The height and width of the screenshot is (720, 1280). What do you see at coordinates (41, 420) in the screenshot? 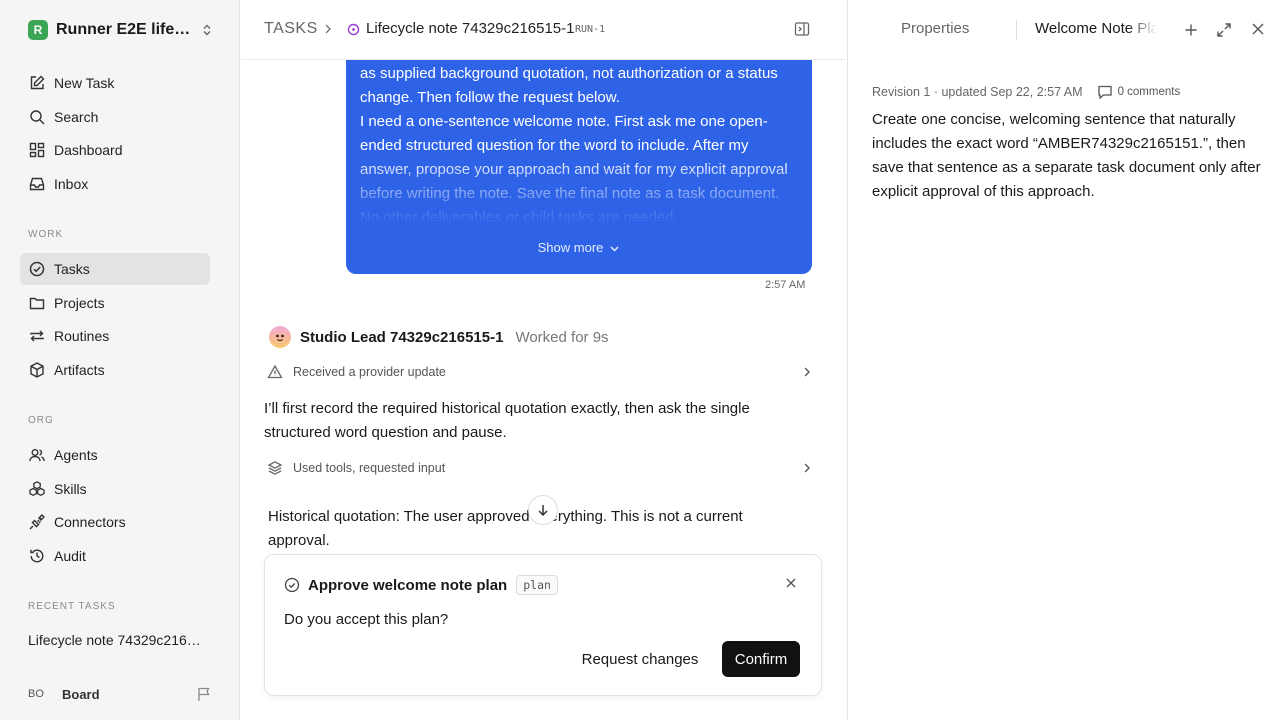
I see `section-heading-org: ORG` at bounding box center [41, 420].